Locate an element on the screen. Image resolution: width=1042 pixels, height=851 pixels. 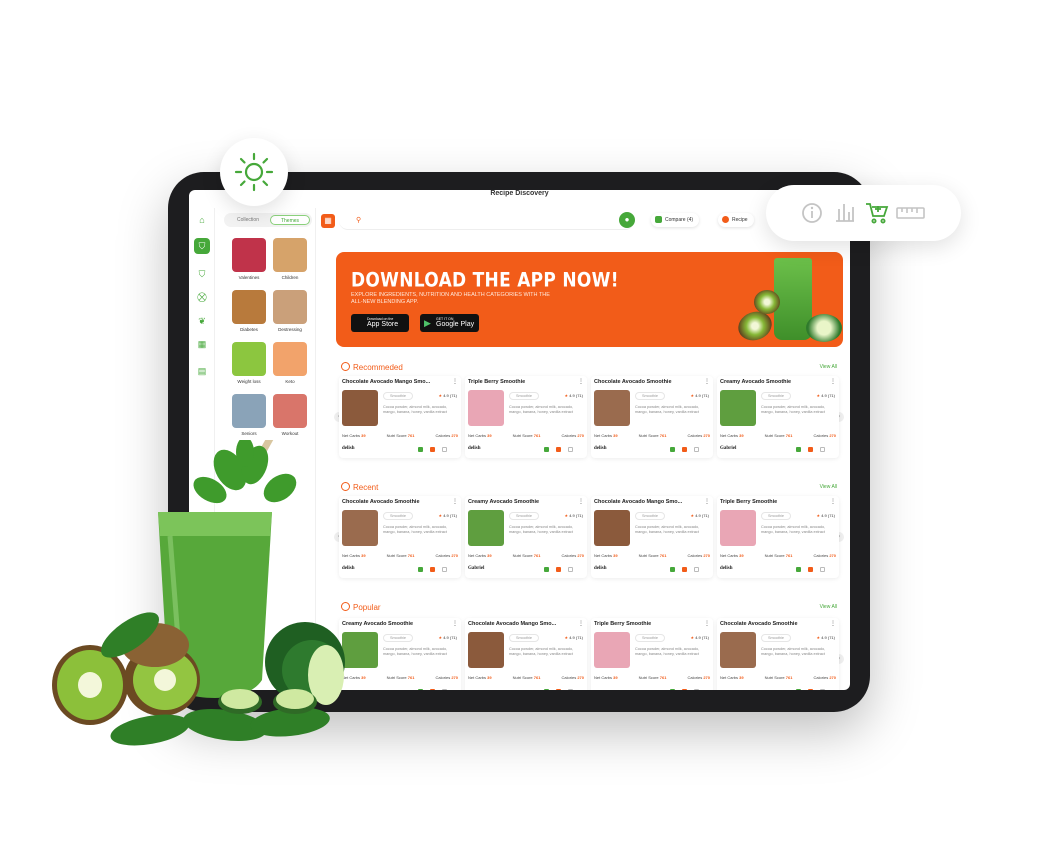
theme-card: Workout is located at coordinates (290, 415).